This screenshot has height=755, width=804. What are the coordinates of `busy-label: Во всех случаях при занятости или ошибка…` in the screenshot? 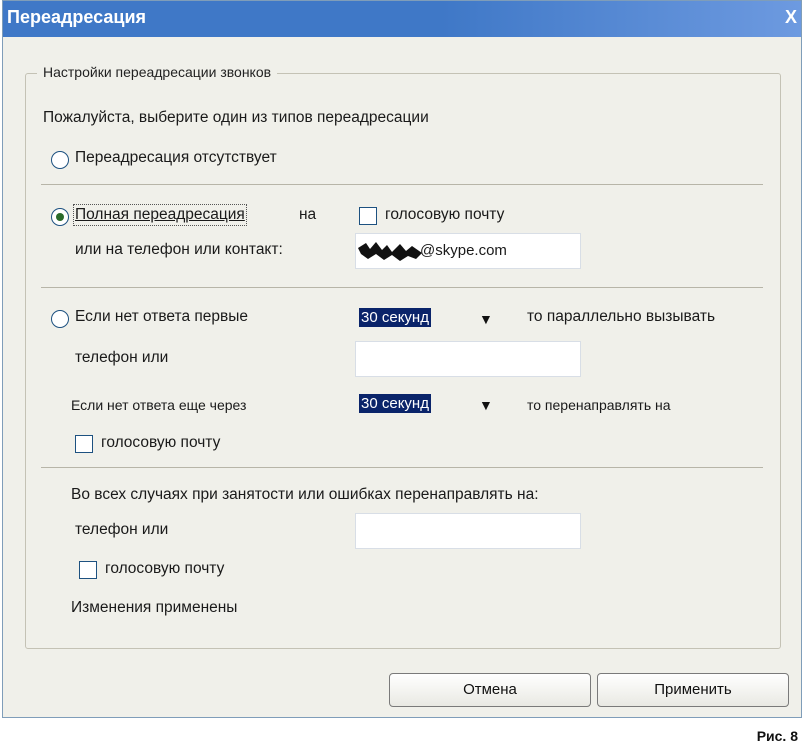 It's located at (305, 494).